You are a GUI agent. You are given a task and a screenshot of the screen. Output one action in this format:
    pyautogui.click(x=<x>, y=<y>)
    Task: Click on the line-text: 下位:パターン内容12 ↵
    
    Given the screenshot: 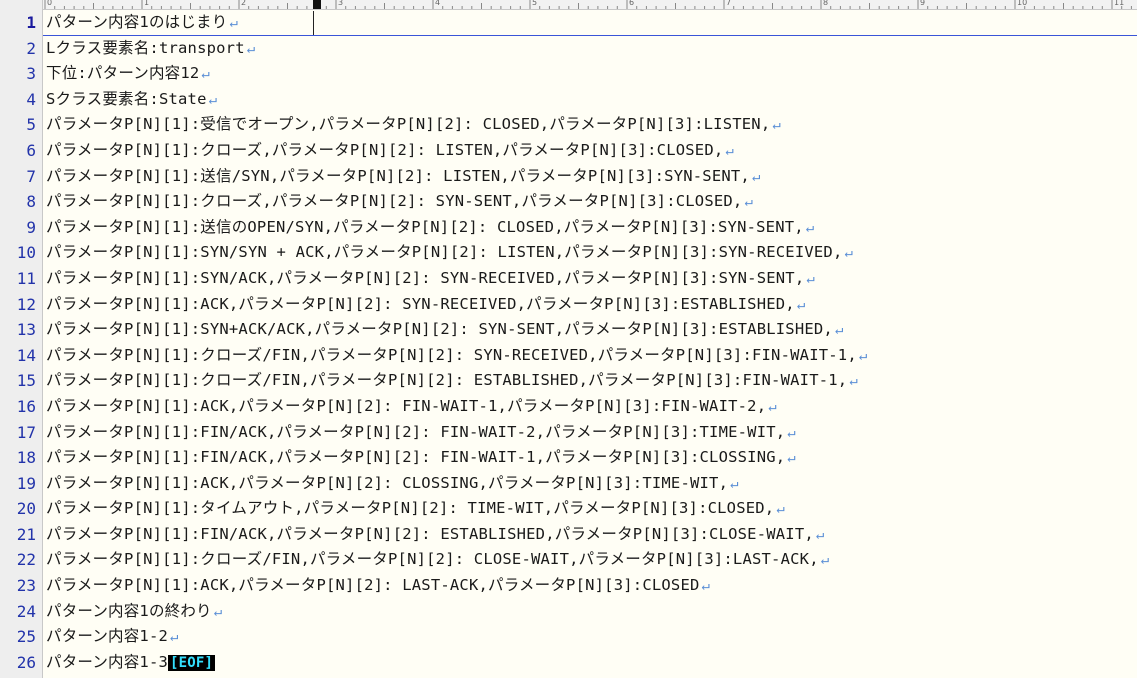 What is the action you would take?
    pyautogui.click(x=128, y=74)
    